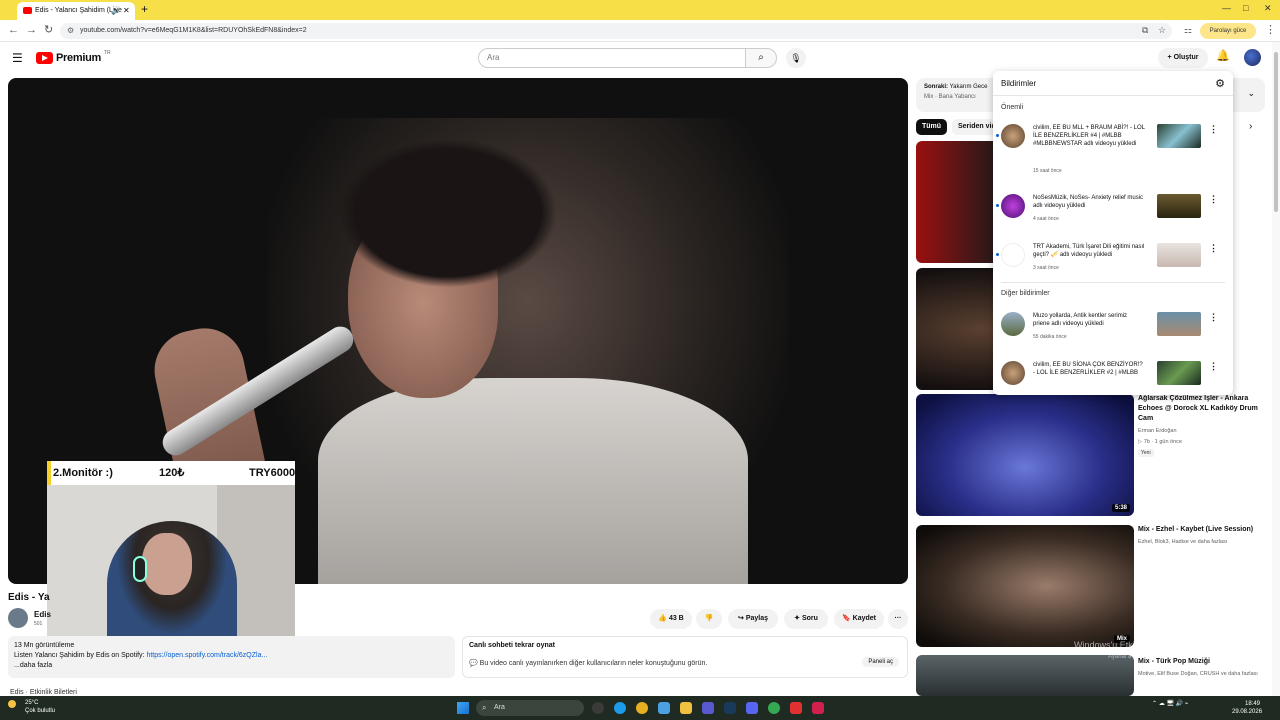 The image size is (1280, 720). Describe the element at coordinates (774, 708) in the screenshot. I see `chrome-profile-icon` at that location.